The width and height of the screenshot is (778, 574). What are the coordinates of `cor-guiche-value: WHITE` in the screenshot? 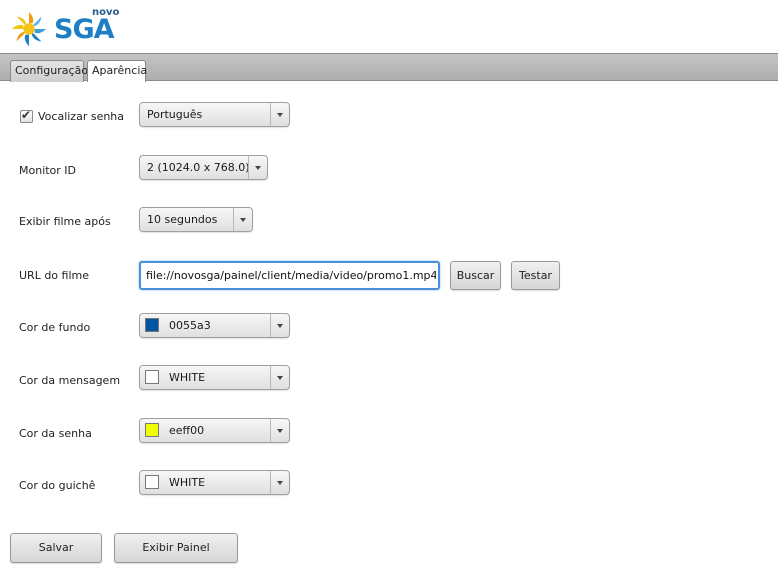 It's located at (187, 482).